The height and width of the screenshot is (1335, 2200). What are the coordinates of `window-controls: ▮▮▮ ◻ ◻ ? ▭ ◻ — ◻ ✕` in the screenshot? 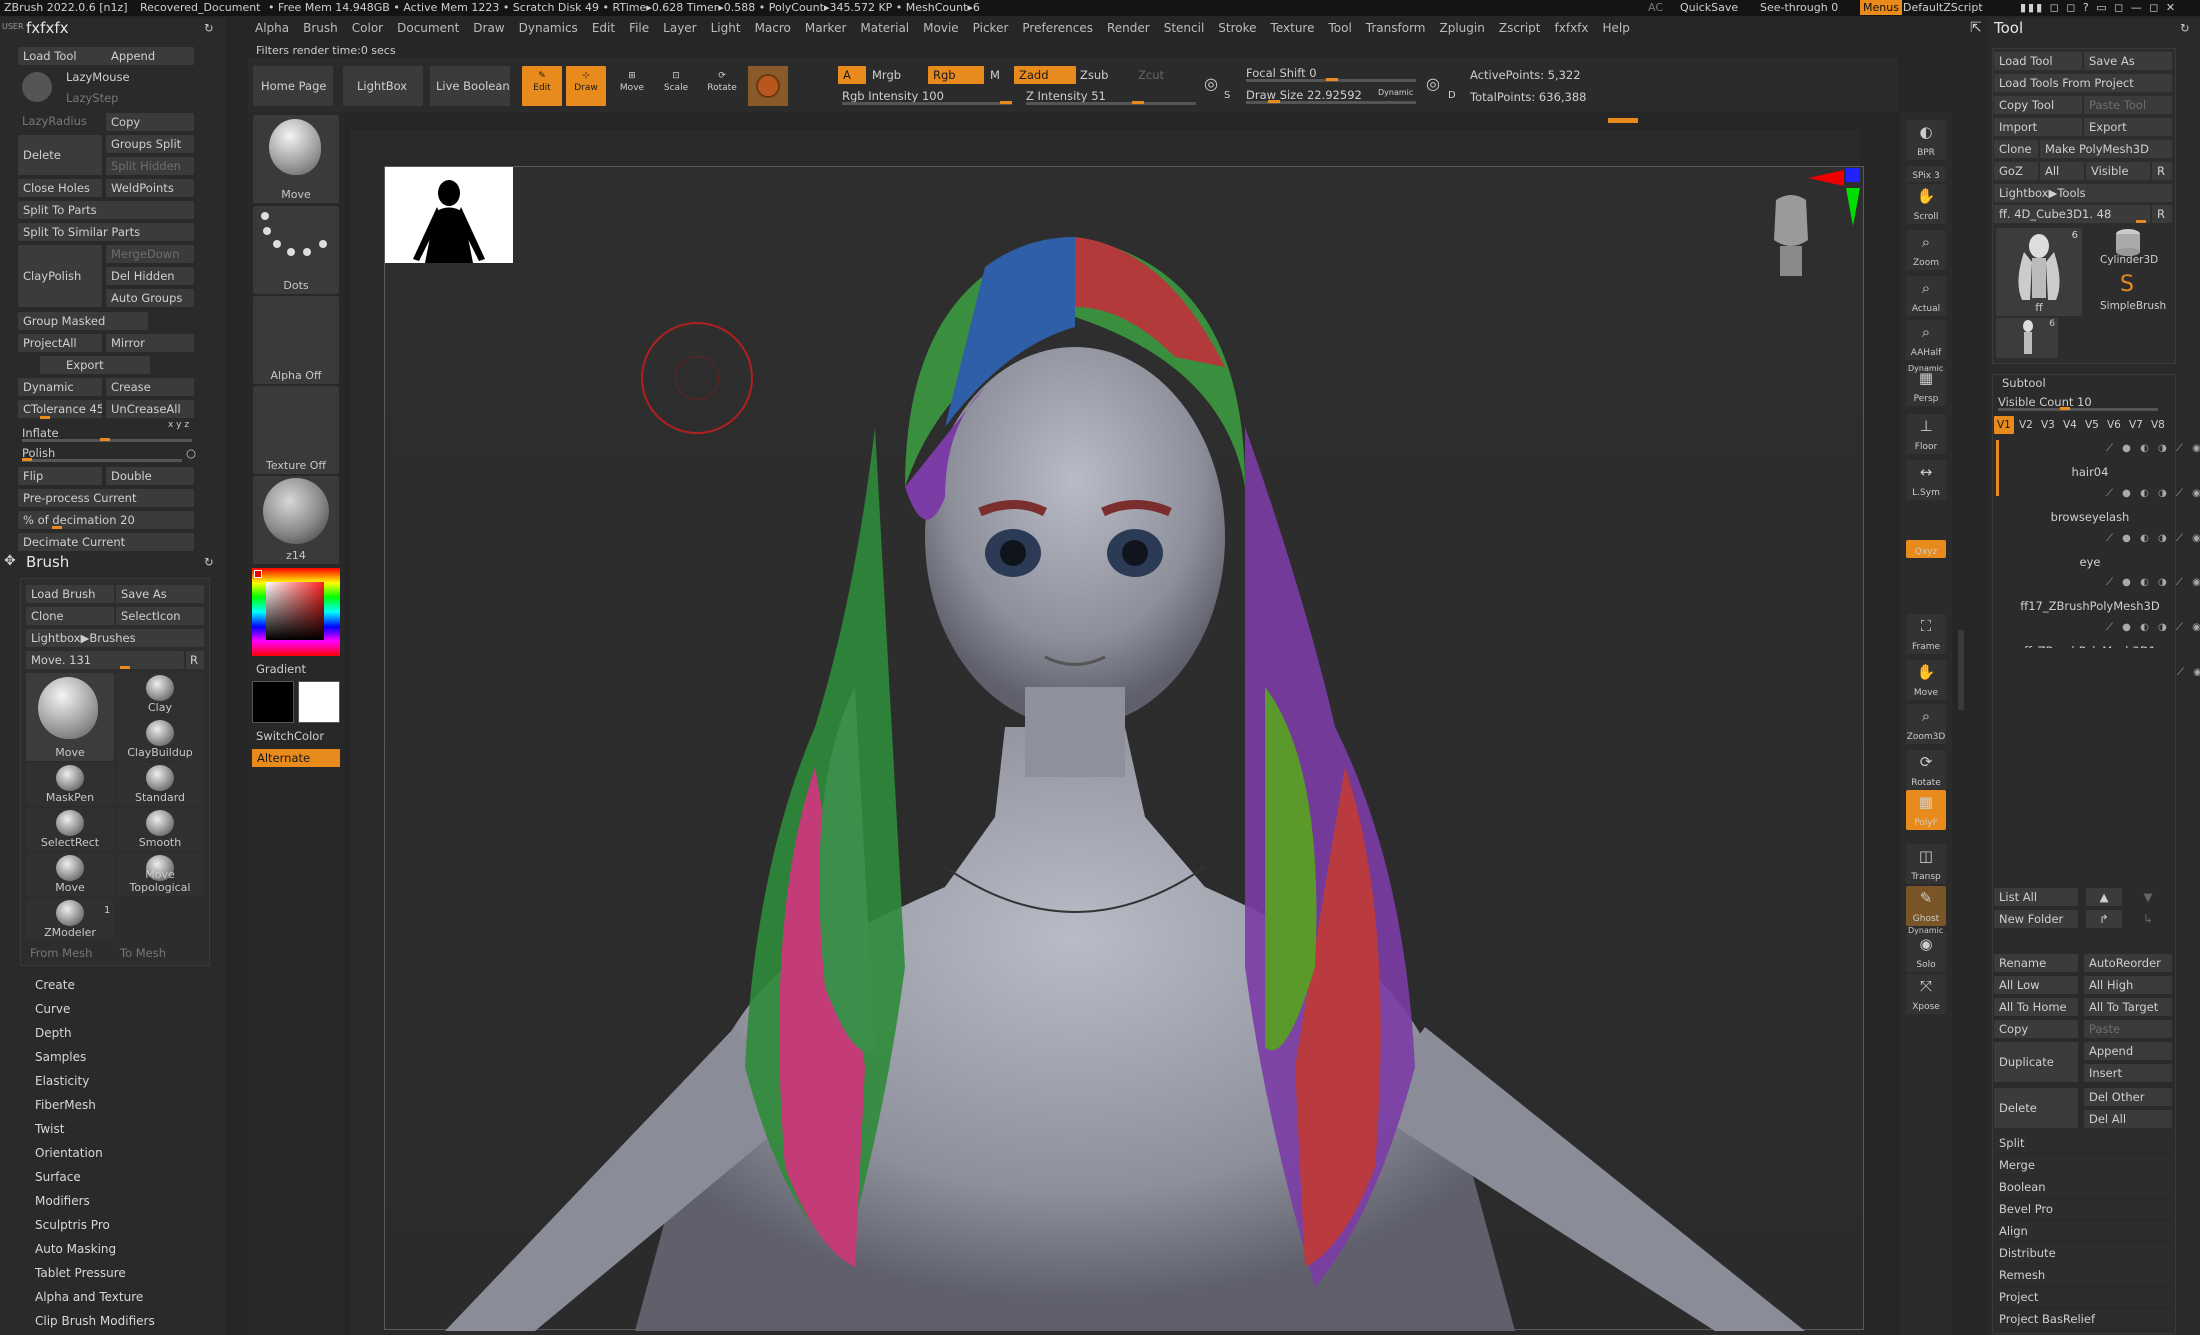 It's located at (2098, 7).